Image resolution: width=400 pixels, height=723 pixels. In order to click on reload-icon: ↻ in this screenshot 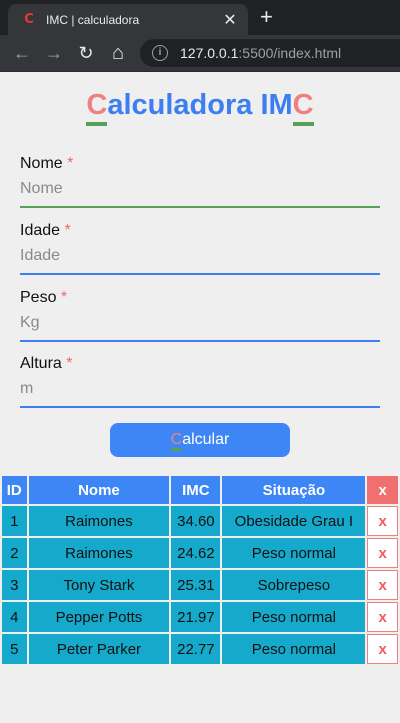, I will do `click(86, 53)`.